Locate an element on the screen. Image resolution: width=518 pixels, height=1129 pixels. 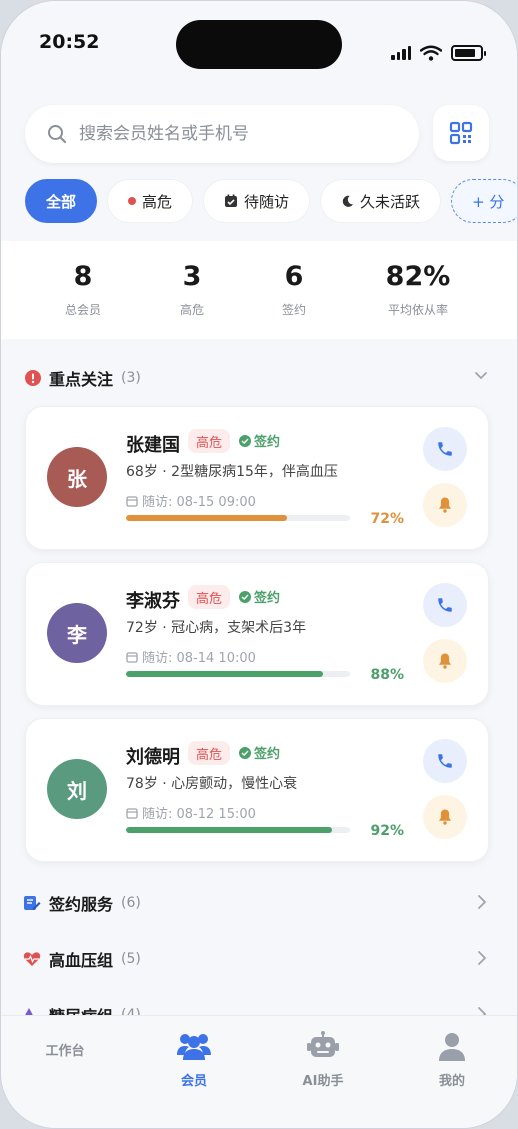
search-icon is located at coordinates (57, 134).